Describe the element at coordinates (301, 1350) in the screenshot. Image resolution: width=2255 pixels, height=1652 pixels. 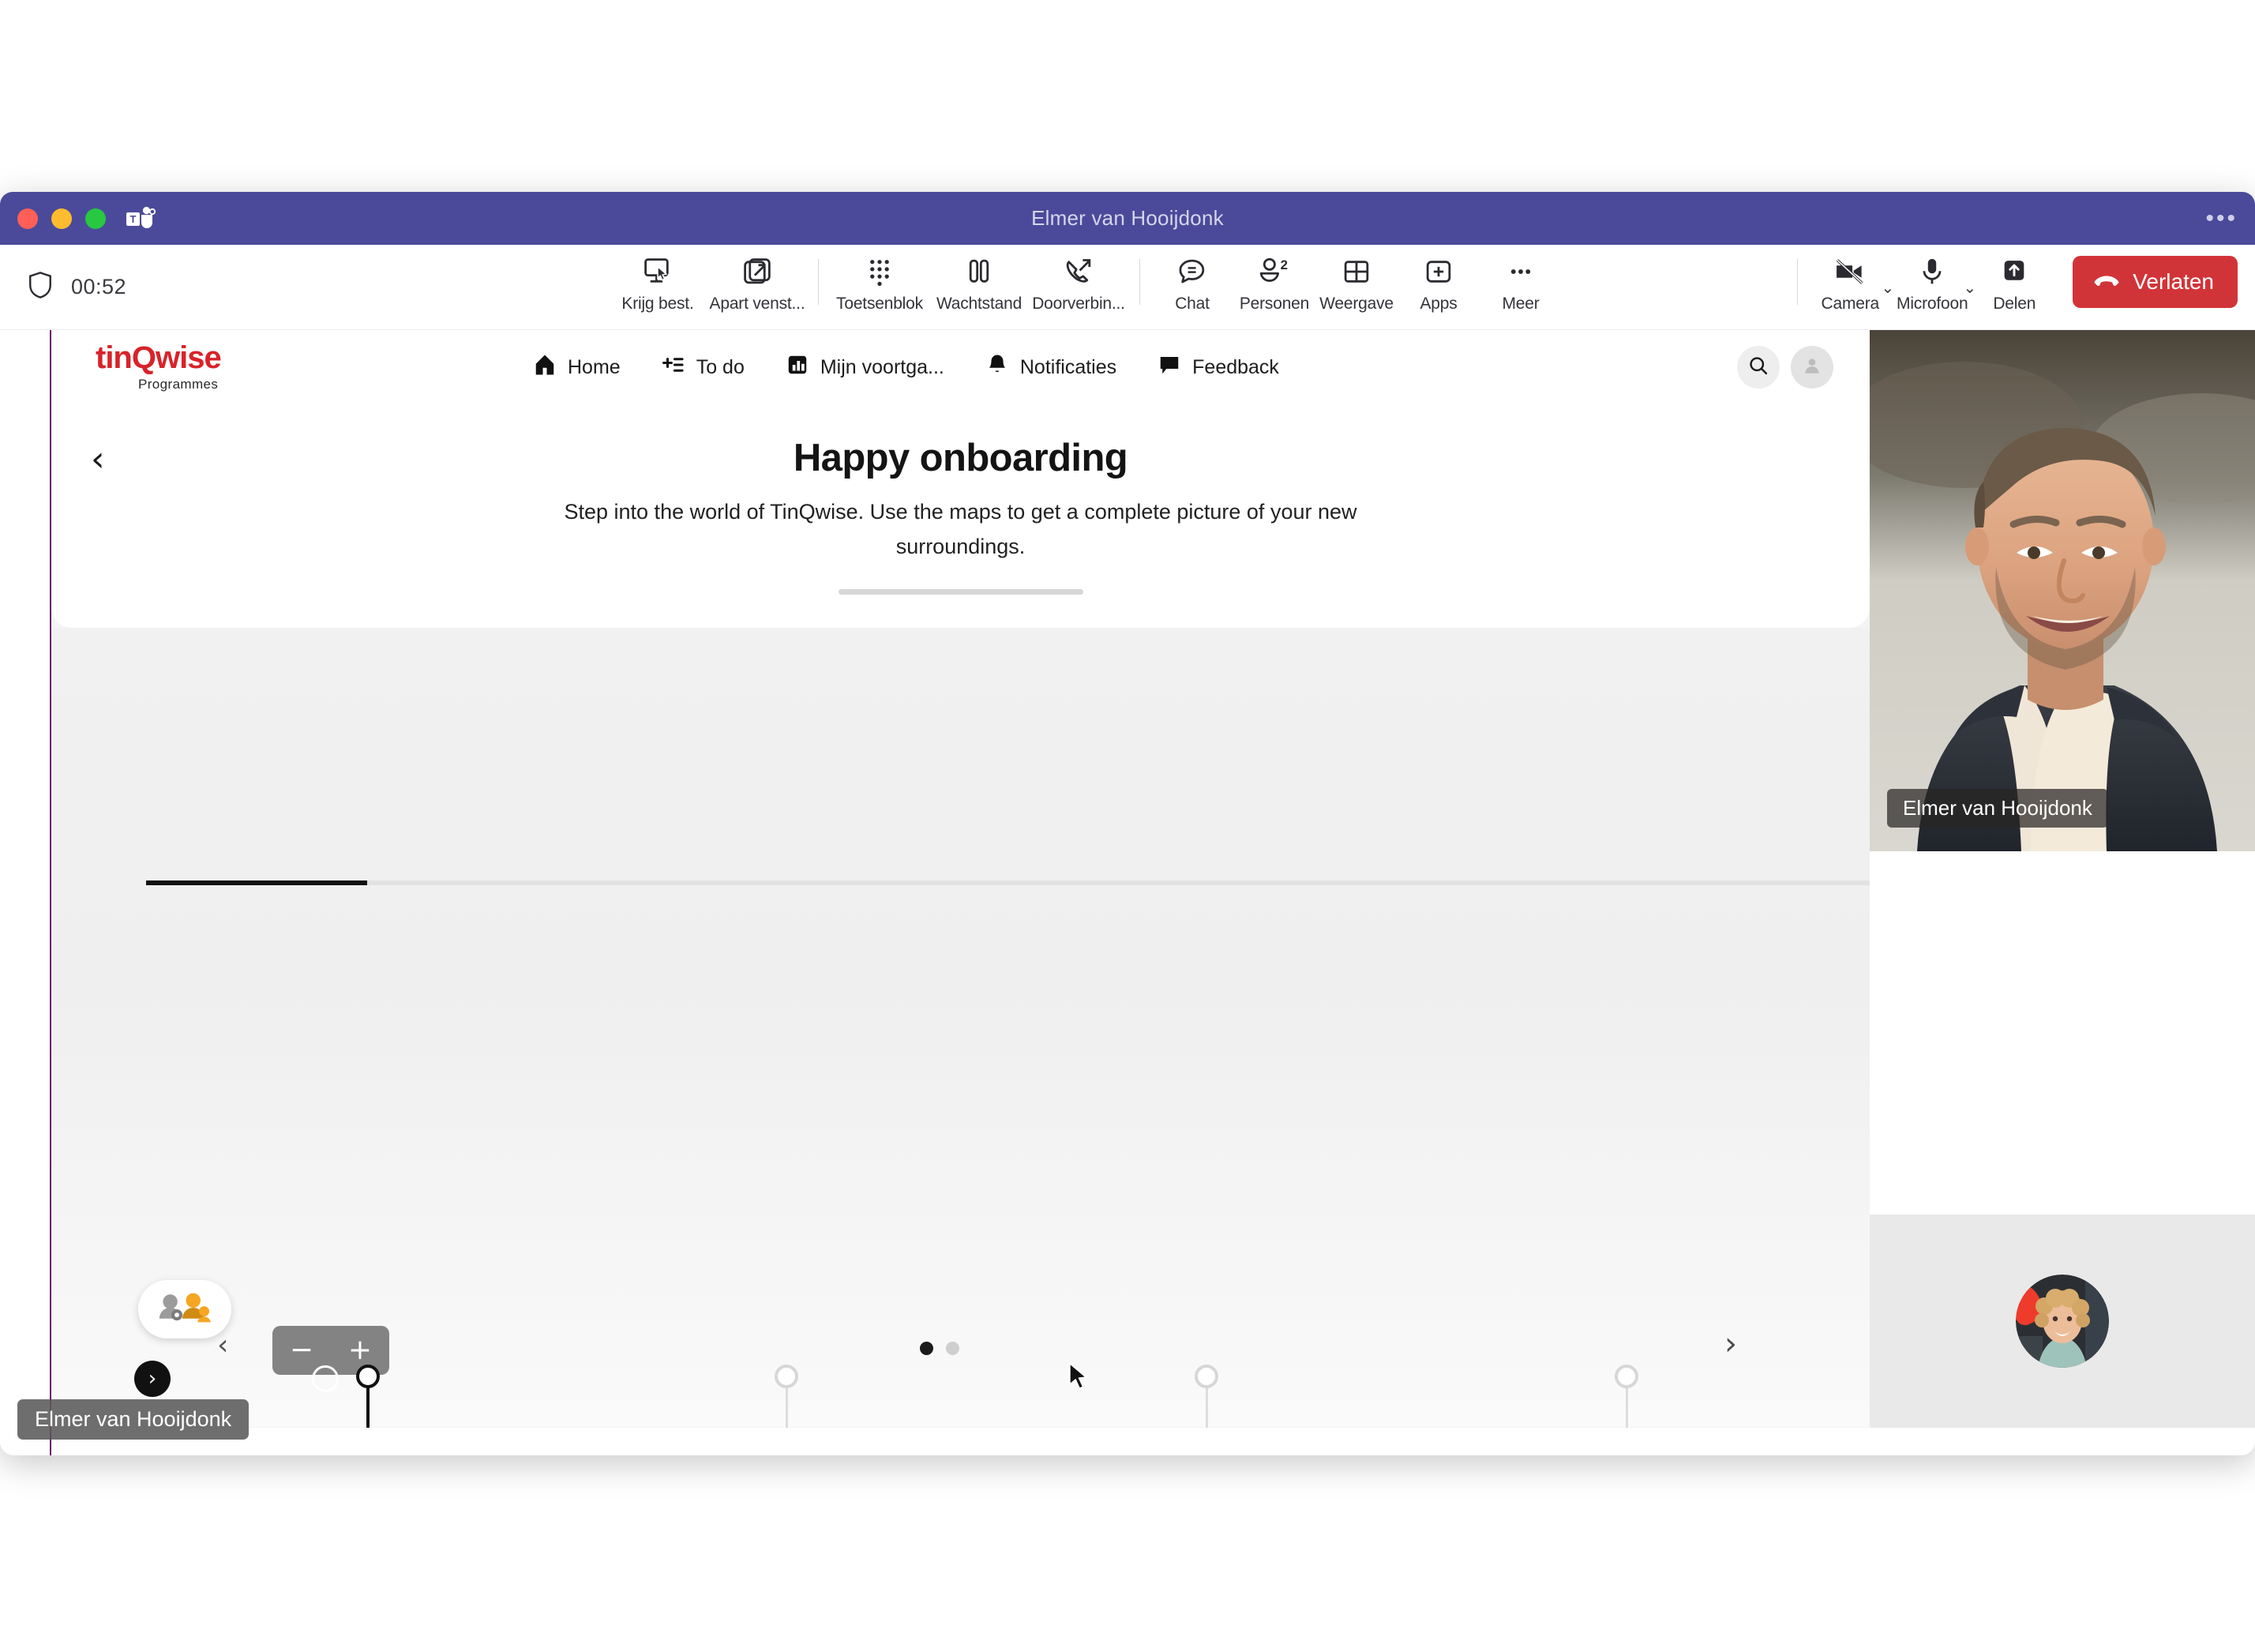
I see `zoom-out-button: −` at that location.